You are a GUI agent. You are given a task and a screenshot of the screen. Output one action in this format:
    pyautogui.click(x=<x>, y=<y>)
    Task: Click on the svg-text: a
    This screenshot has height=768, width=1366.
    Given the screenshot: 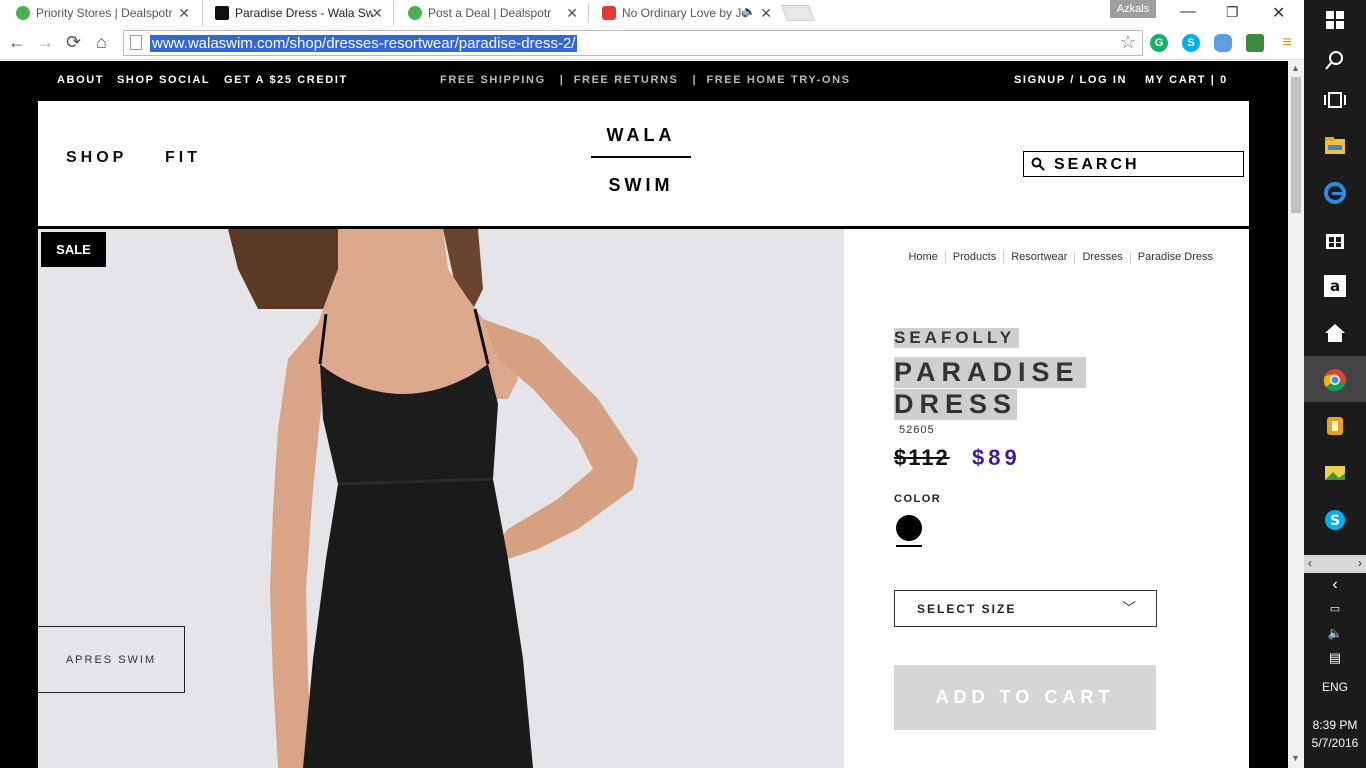 What is the action you would take?
    pyautogui.click(x=1335, y=286)
    